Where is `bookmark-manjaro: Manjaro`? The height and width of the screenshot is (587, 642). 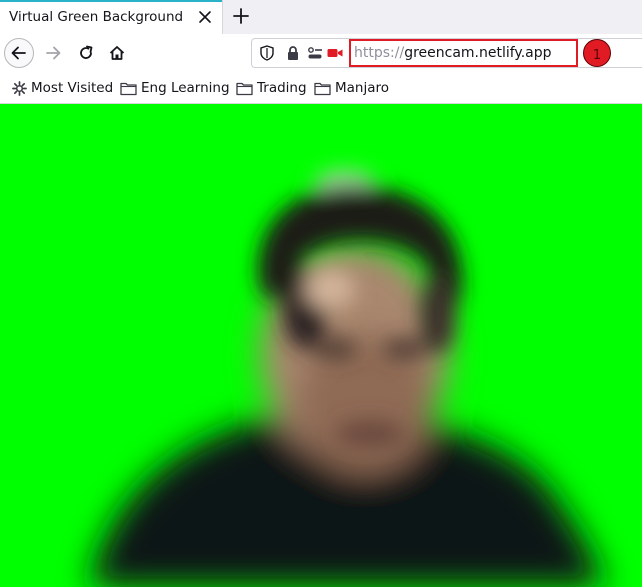
bookmark-manjaro: Manjaro is located at coordinates (351, 88).